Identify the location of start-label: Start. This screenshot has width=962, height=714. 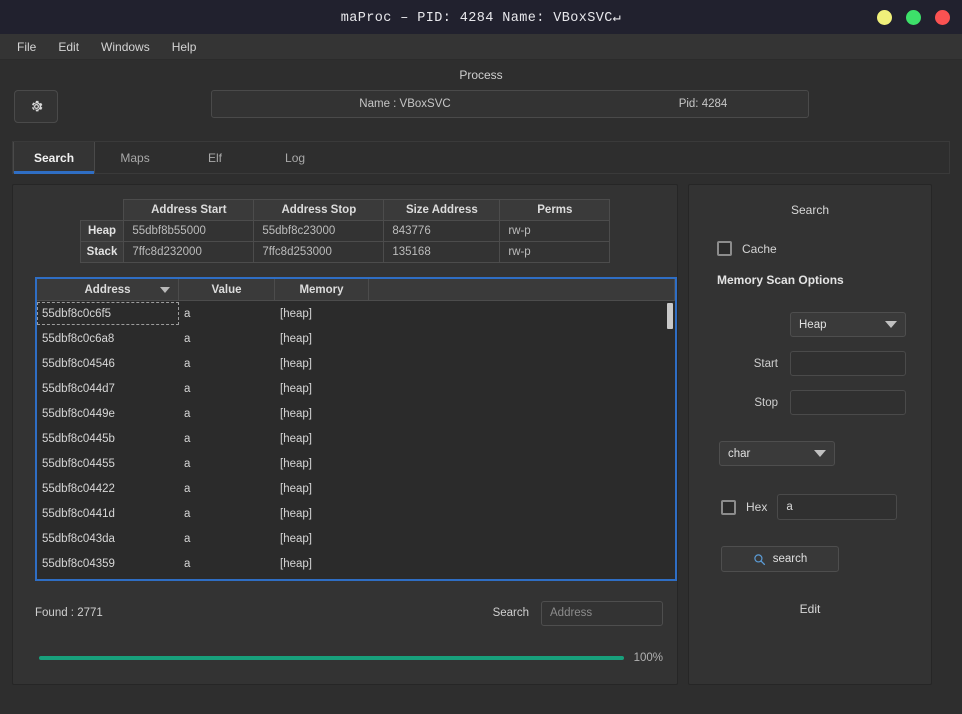
(765, 363).